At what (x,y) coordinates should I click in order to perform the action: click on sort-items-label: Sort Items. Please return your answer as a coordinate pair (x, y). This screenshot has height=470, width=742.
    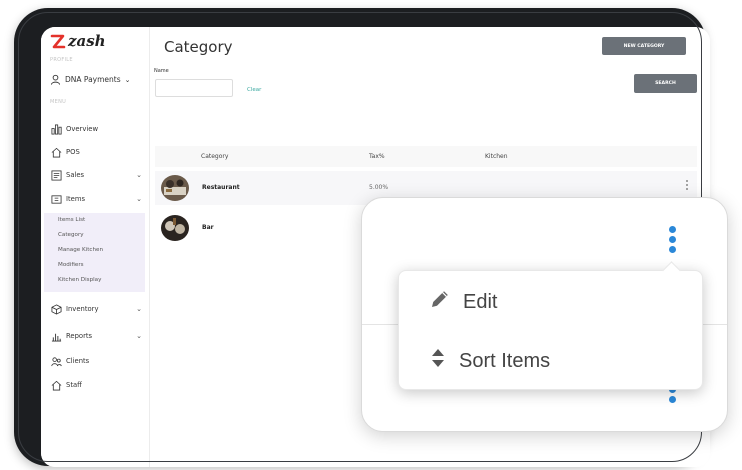
    Looking at the image, I should click on (505, 360).